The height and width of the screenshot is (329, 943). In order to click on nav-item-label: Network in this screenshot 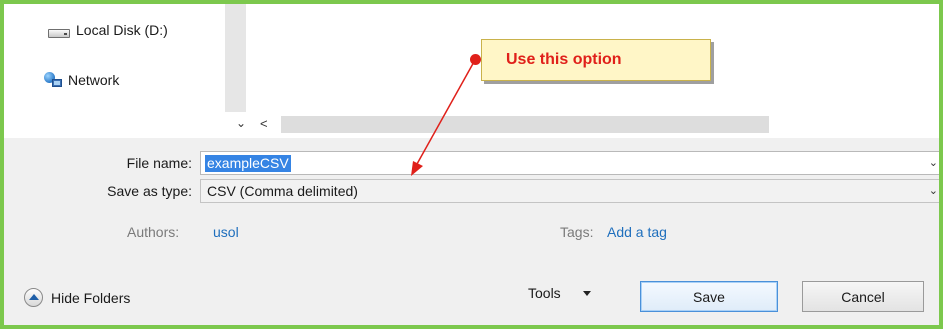, I will do `click(94, 80)`.